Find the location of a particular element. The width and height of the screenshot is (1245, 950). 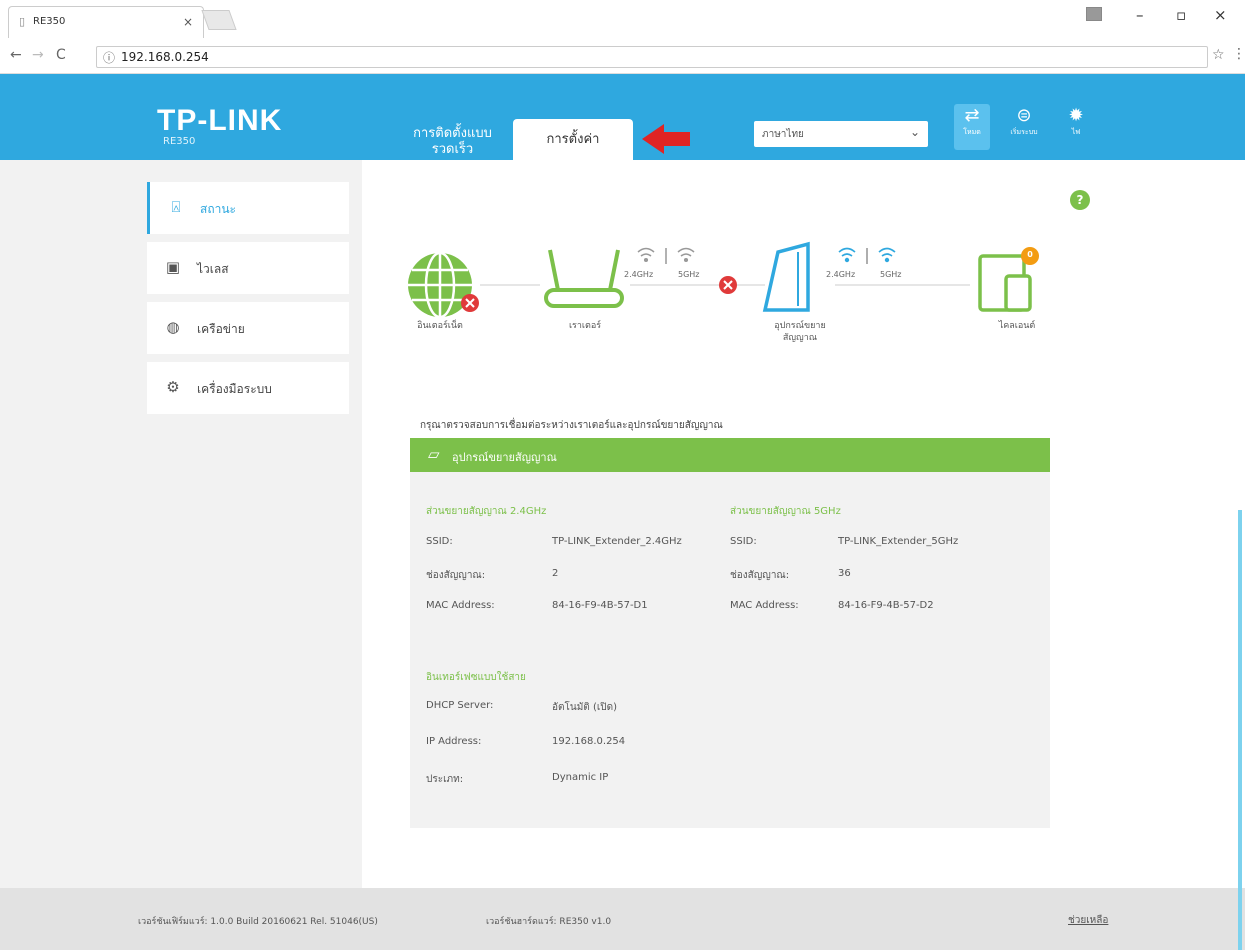

clients-icon is located at coordinates (1005, 283).